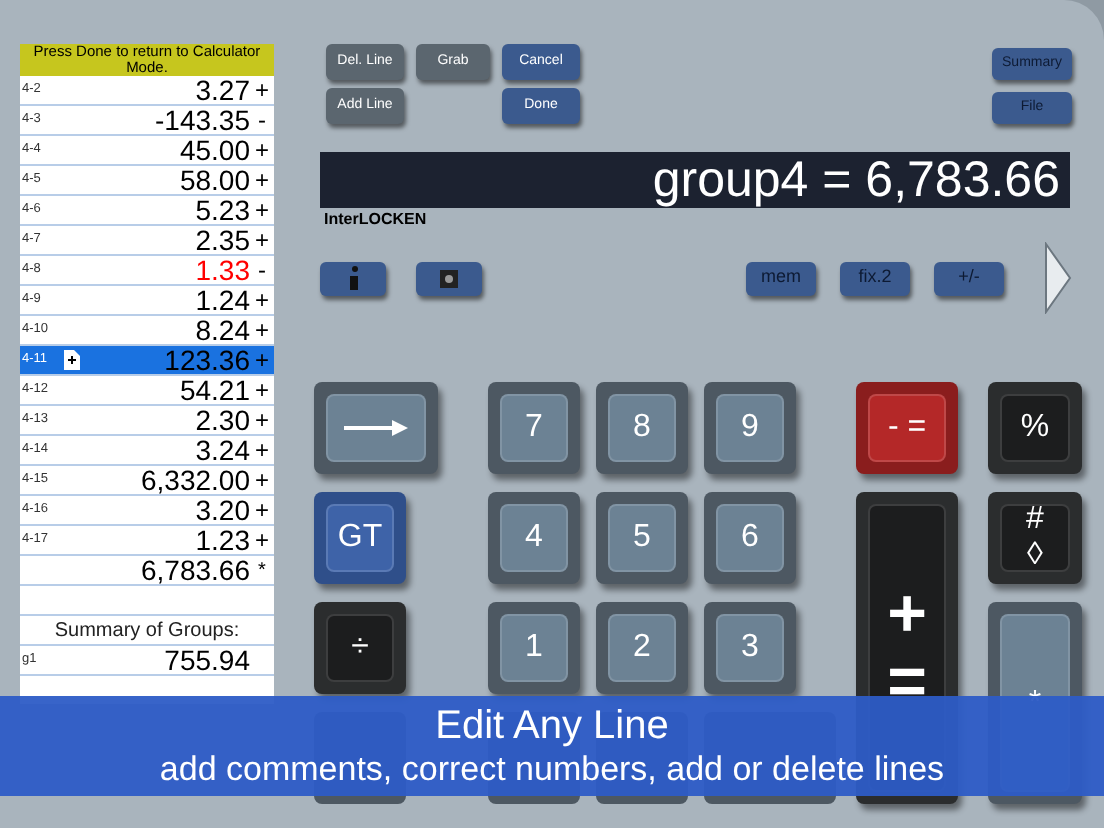  I want to click on document-icon, so click(72, 360).